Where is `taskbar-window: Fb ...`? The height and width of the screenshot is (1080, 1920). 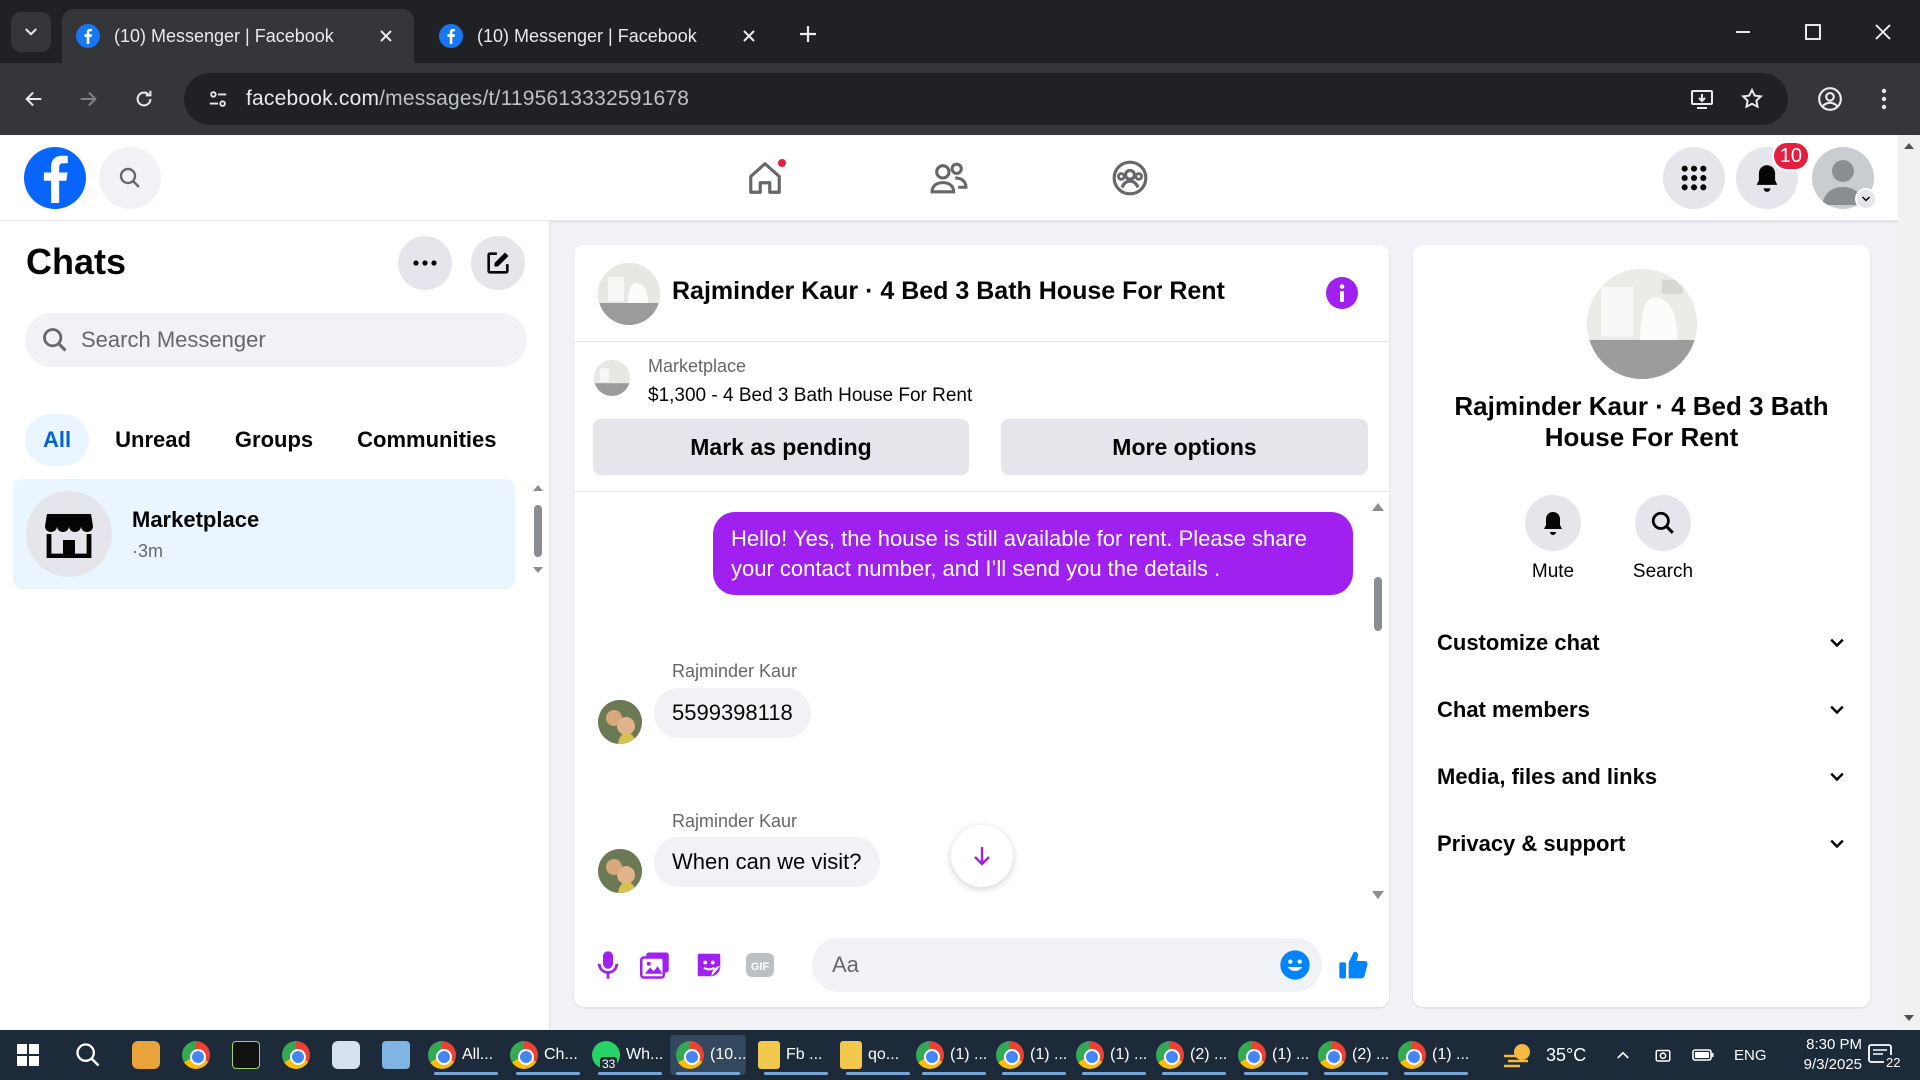
taskbar-window: Fb ... is located at coordinates (796, 1055).